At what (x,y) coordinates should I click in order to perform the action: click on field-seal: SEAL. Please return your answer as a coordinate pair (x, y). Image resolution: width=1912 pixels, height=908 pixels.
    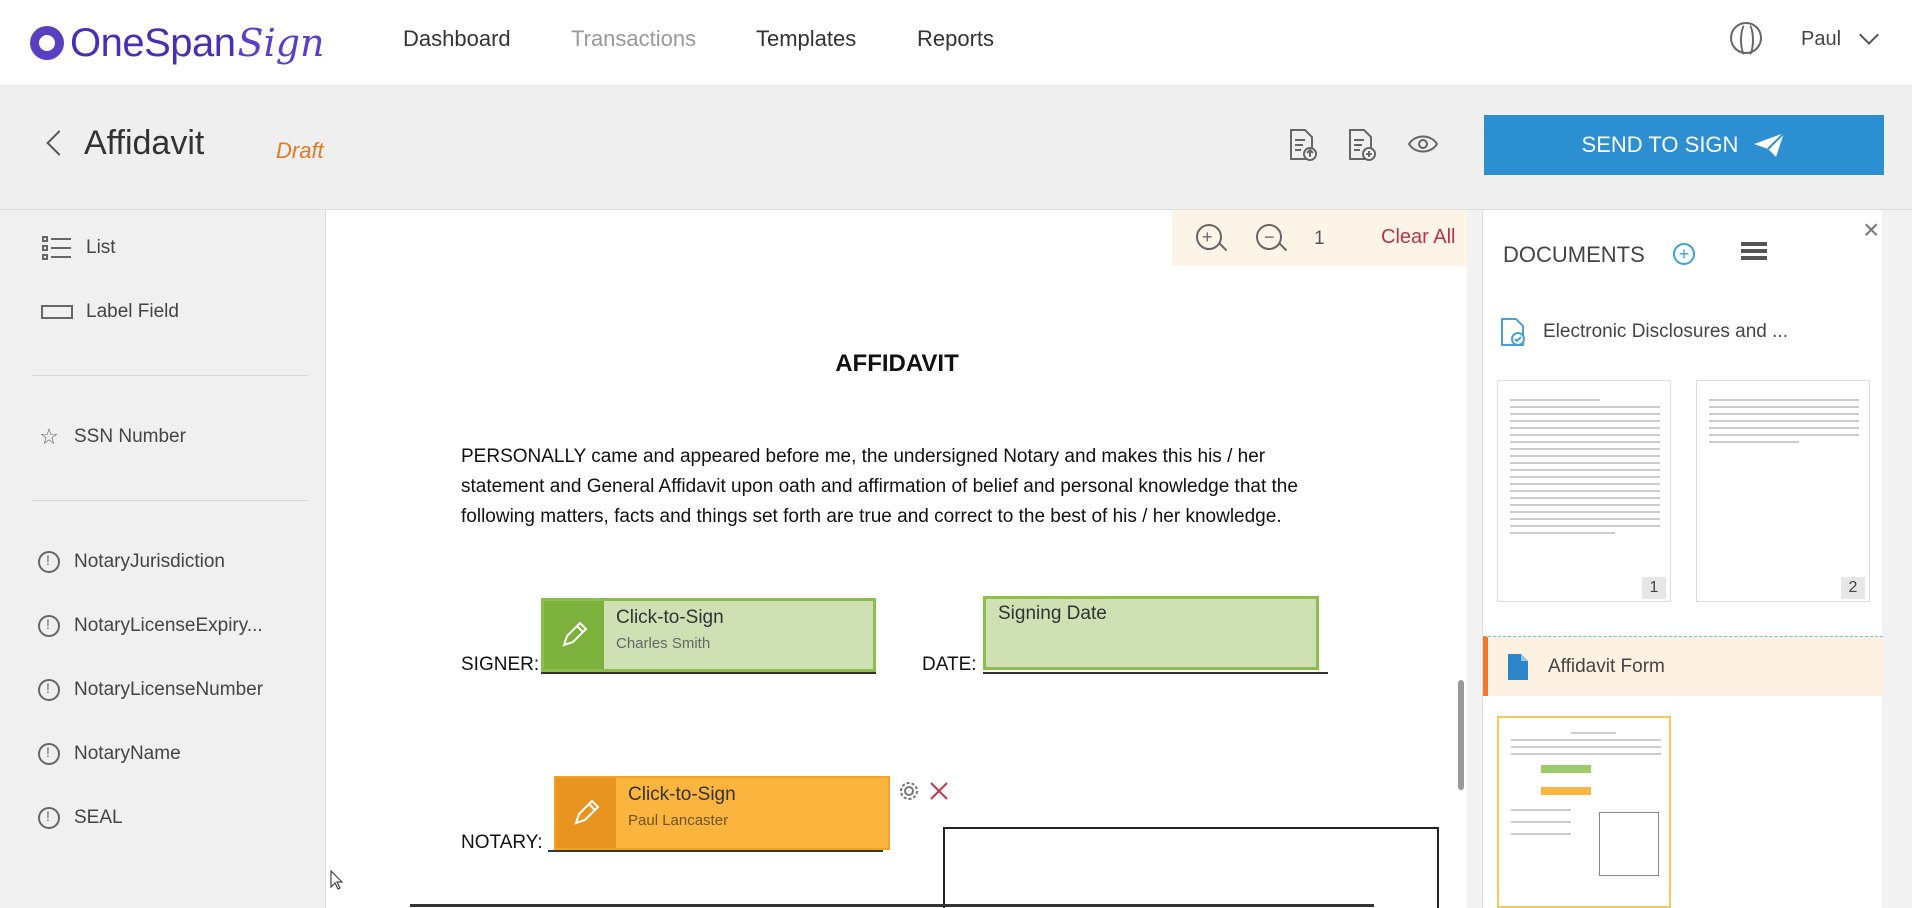
    Looking at the image, I should click on (79, 818).